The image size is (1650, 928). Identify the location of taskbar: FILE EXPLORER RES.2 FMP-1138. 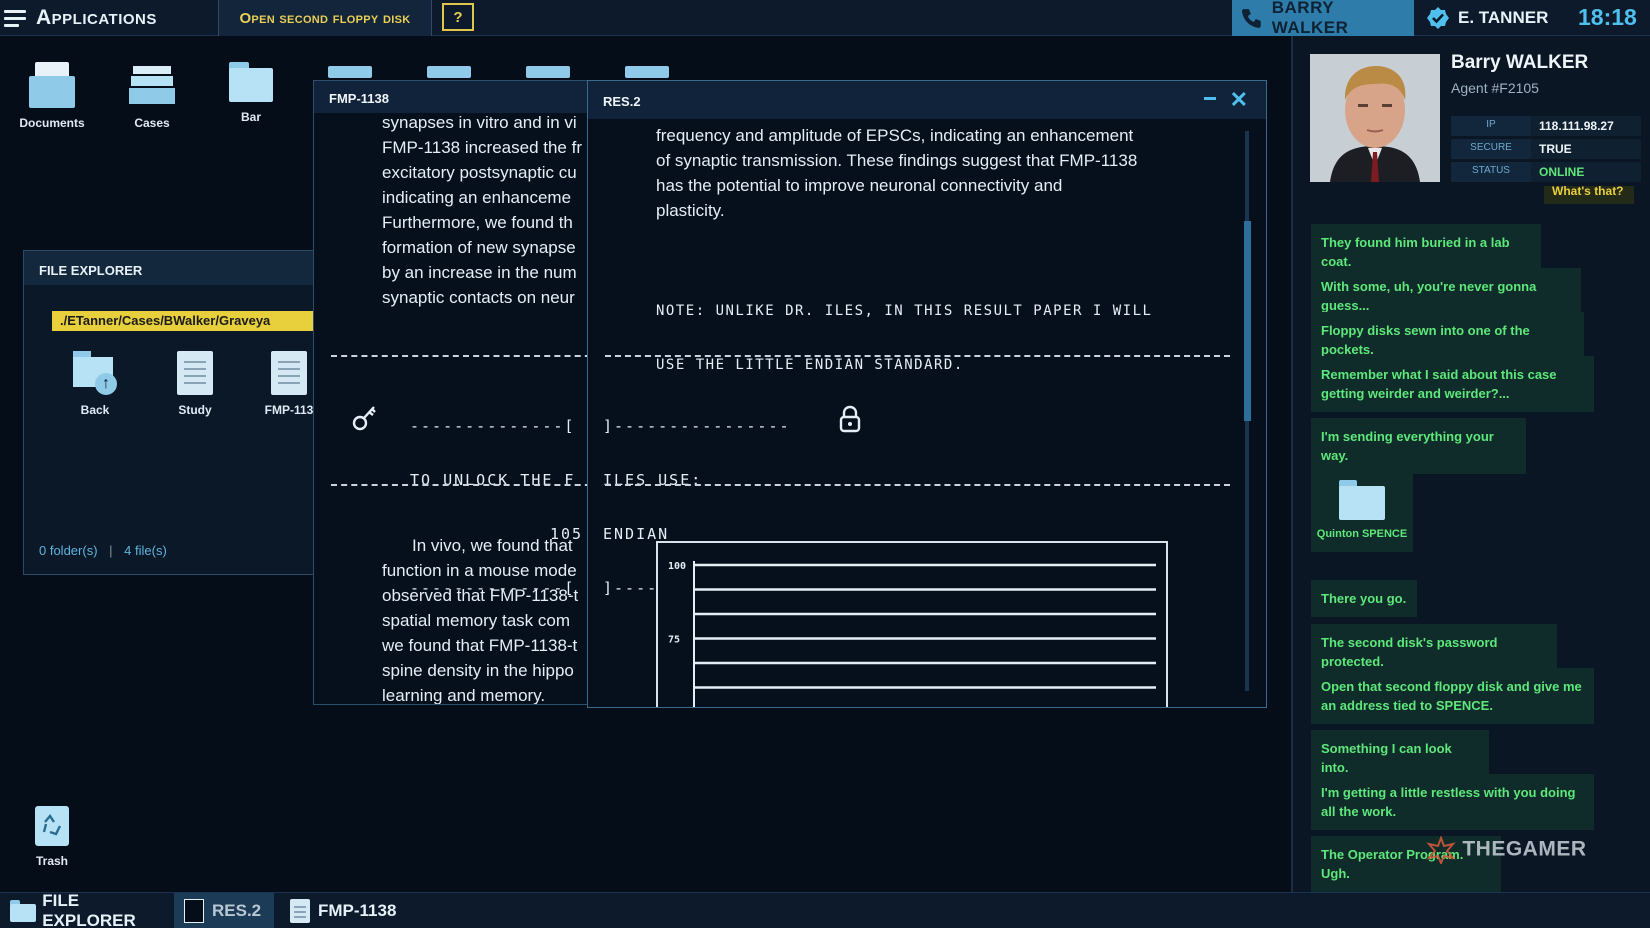
(825, 909).